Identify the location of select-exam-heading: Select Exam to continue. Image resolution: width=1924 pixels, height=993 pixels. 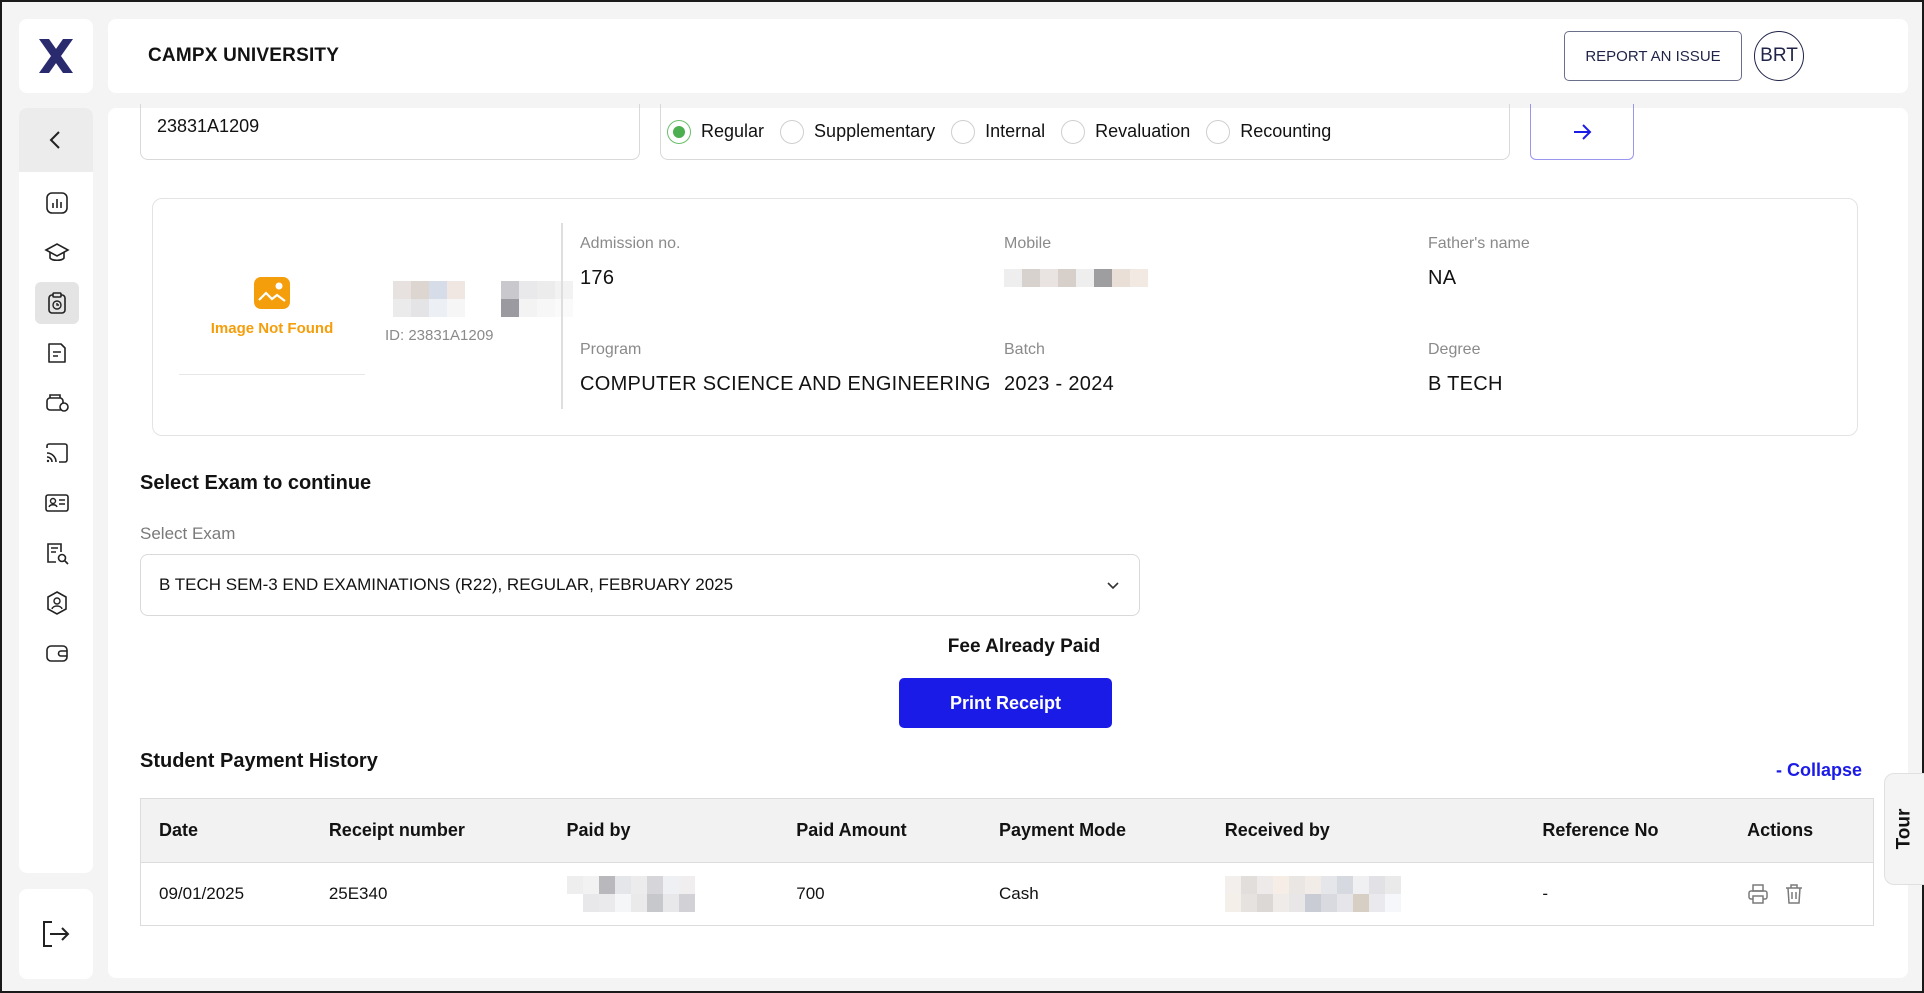
(256, 483).